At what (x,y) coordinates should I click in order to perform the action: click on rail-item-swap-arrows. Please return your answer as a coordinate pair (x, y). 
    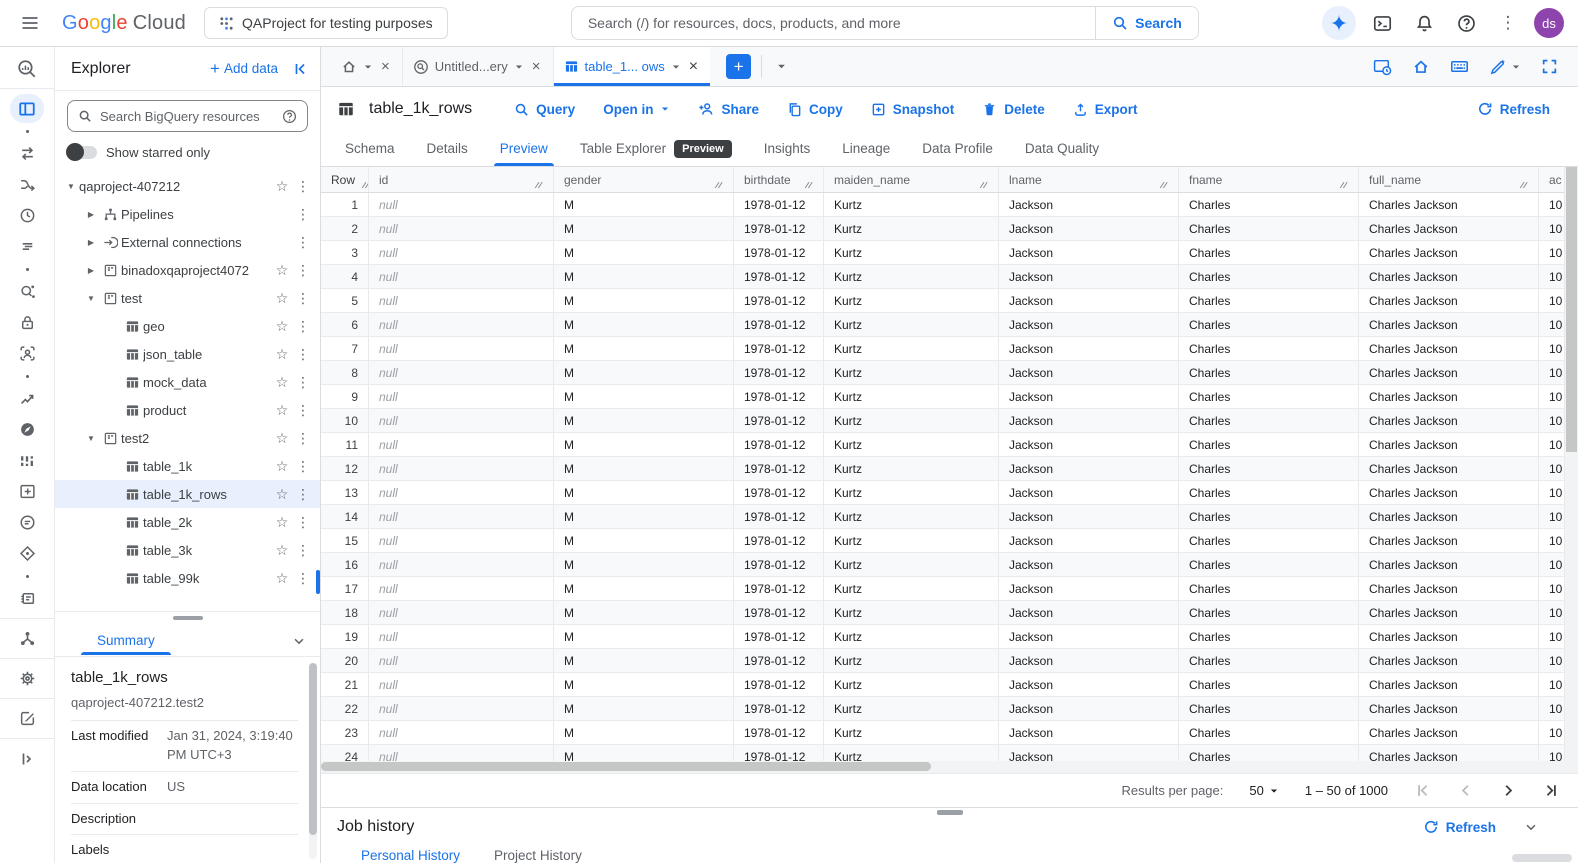
    Looking at the image, I should click on (27, 153).